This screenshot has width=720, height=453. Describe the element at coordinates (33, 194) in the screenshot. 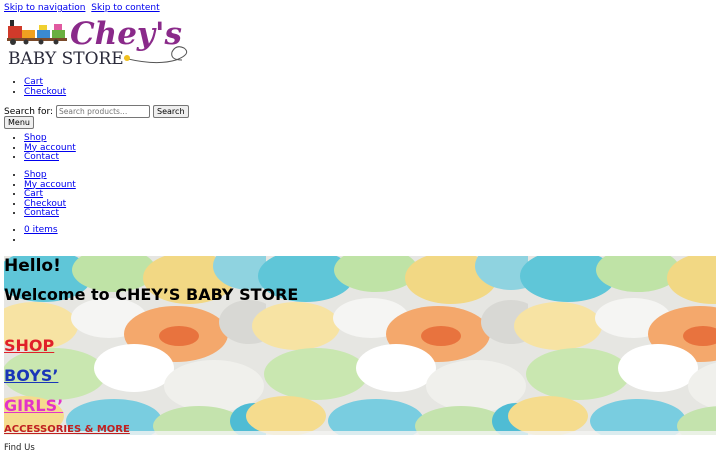

I see `handheld-item-cart: Cart` at that location.